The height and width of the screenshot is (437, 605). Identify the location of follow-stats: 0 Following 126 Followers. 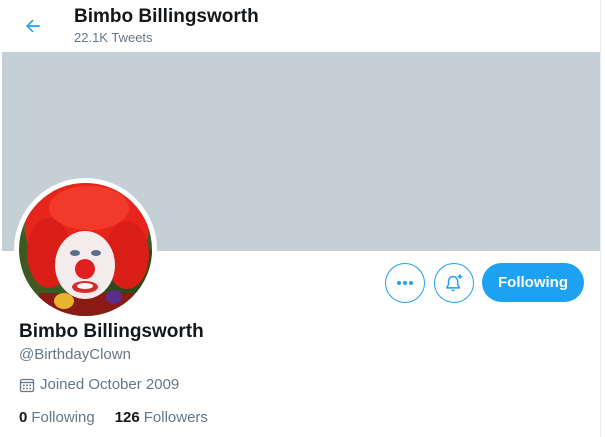
(113, 417).